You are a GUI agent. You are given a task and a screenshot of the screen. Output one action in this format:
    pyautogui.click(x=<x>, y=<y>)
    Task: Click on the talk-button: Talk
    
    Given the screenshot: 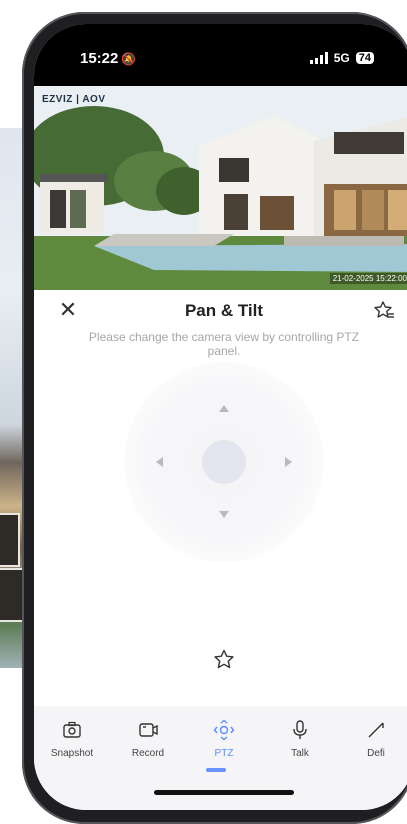 What is the action you would take?
    pyautogui.click(x=300, y=738)
    